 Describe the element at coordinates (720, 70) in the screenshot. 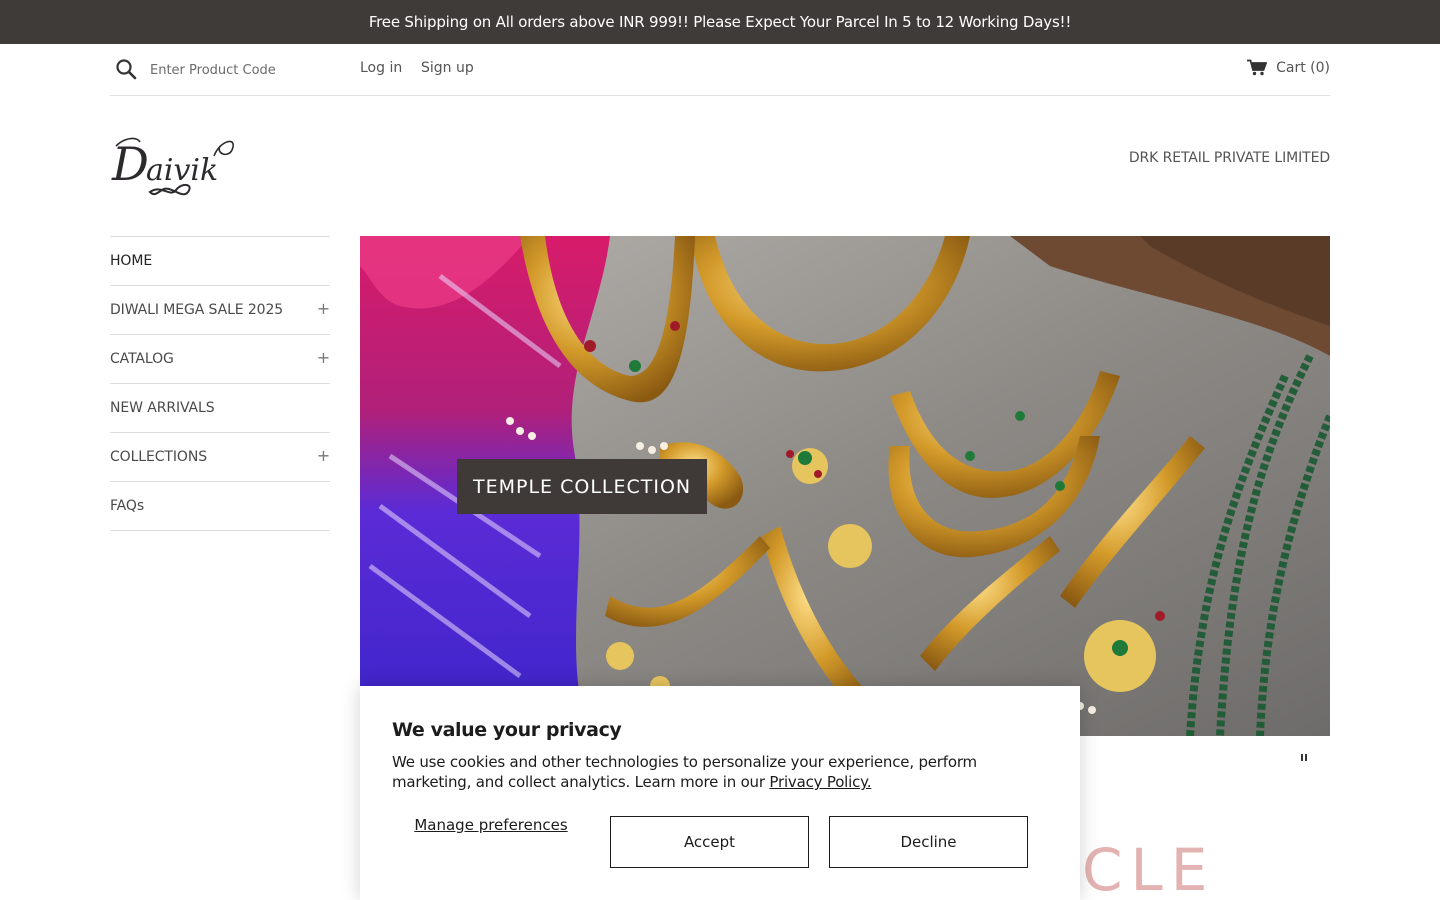

I see `top-bar: Log in Sign up Cart (0)` at that location.